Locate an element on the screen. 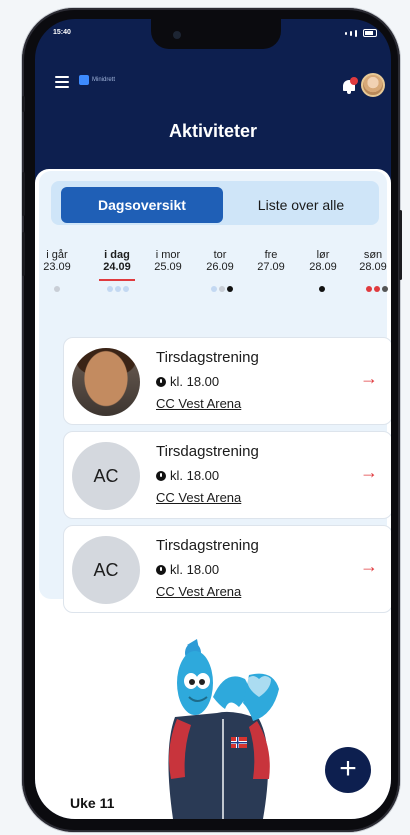 The width and height of the screenshot is (410, 835). mascot-illustration is located at coordinates (223, 729).